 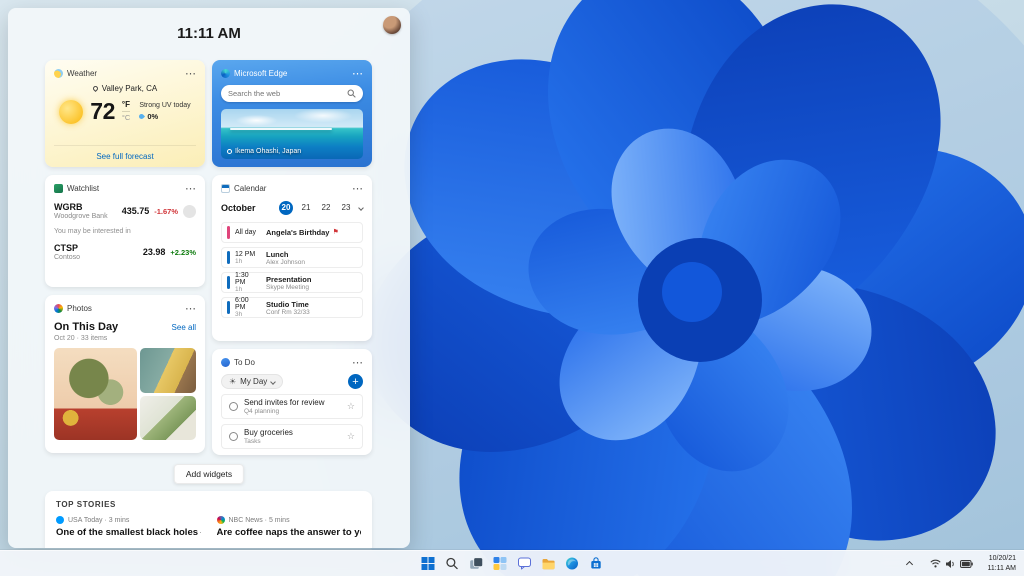 I want to click on tray-overflow-button, so click(x=909, y=564).